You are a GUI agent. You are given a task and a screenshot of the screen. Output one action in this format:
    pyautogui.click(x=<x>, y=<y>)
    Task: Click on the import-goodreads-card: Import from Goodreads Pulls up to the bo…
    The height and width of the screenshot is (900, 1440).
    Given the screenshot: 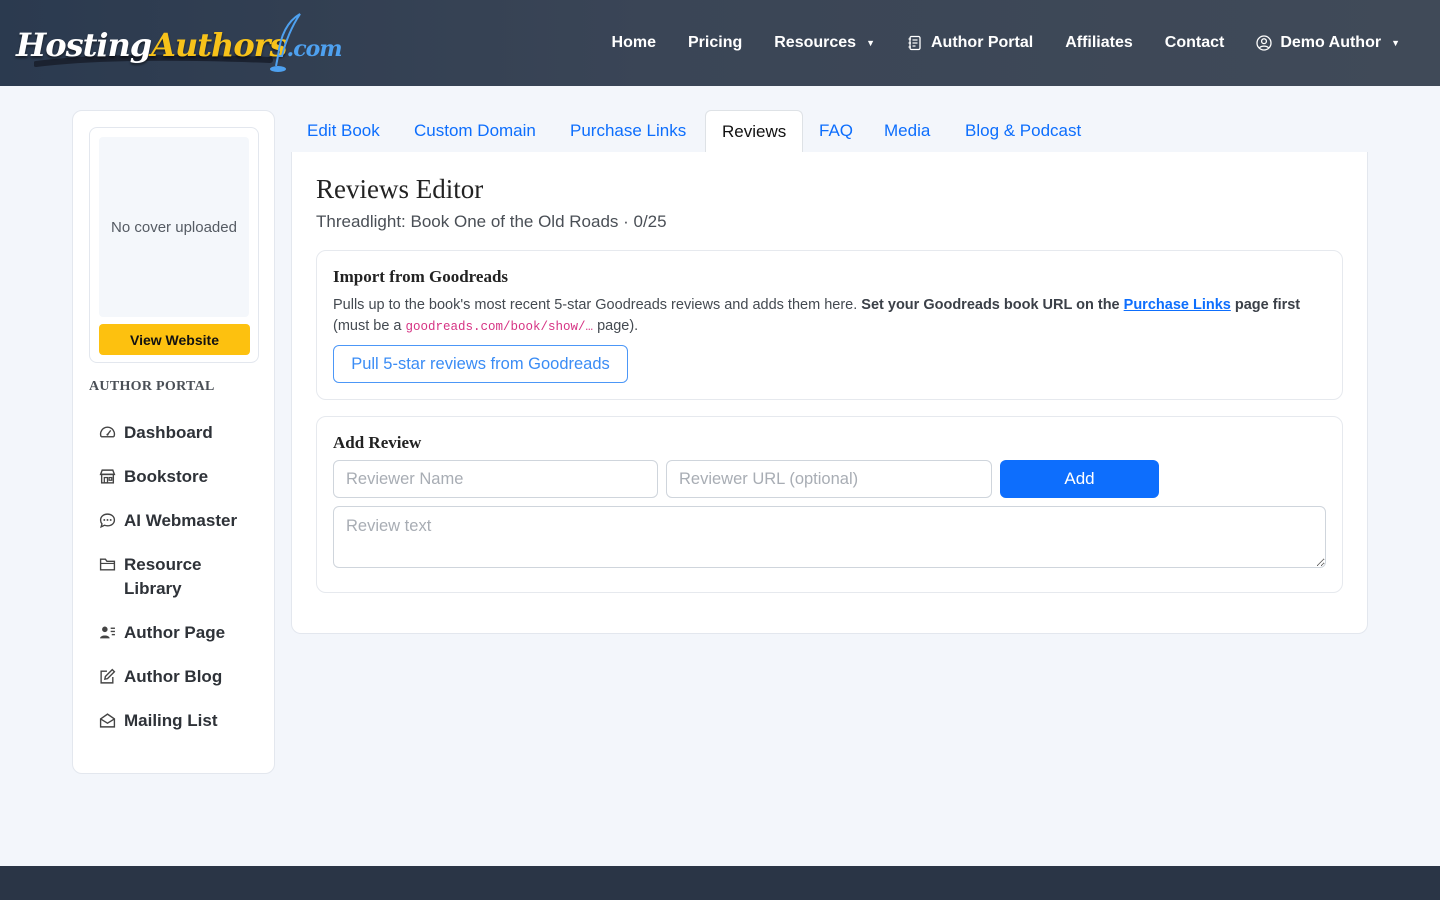 What is the action you would take?
    pyautogui.click(x=829, y=325)
    